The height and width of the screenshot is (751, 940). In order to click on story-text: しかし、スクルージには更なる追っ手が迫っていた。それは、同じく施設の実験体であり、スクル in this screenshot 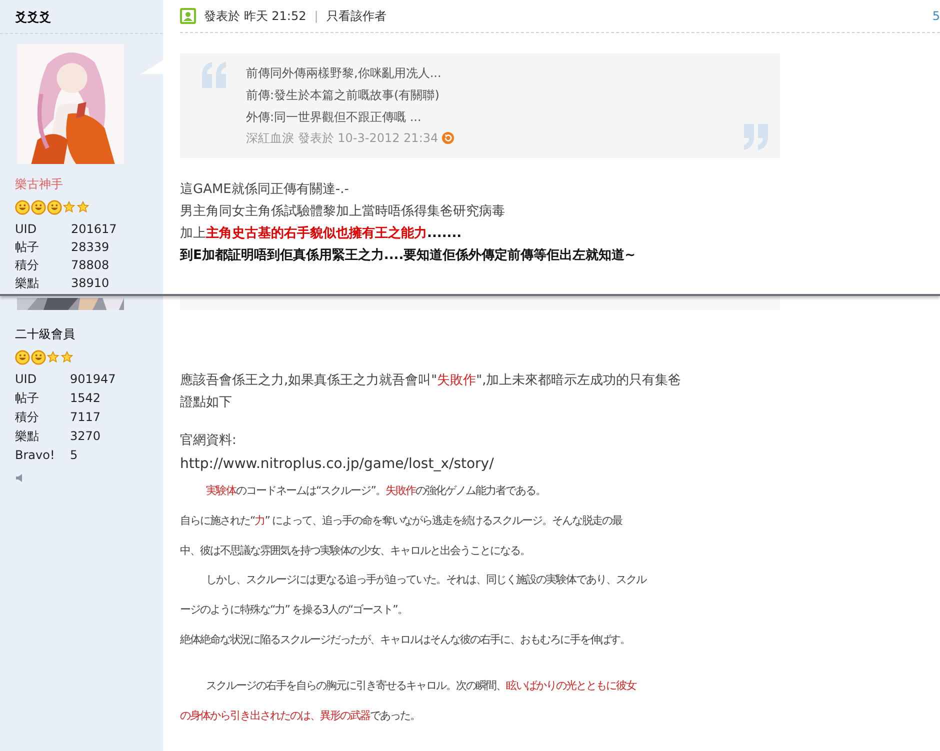, I will do `click(426, 580)`.